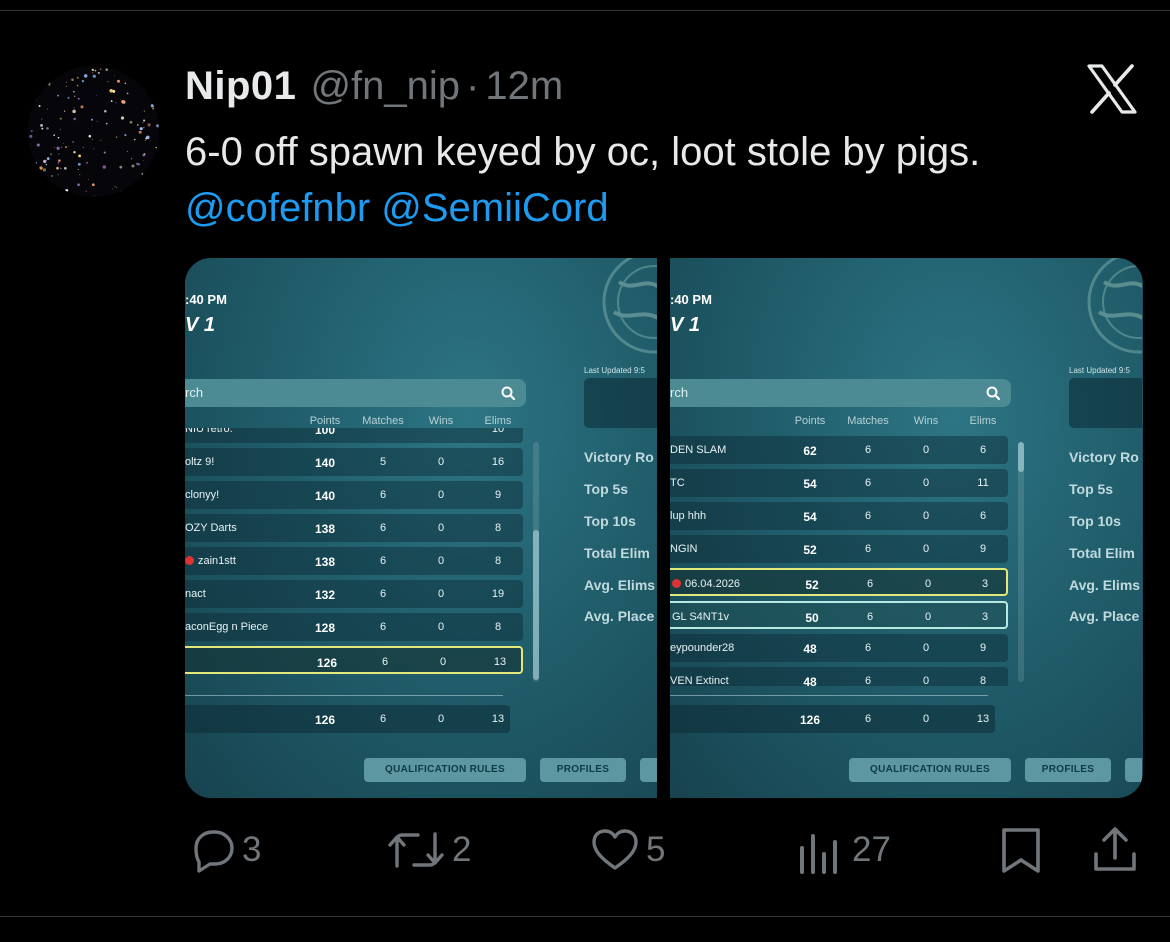 The image size is (1170, 942). Describe the element at coordinates (325, 432) in the screenshot. I see `points-cell: 100` at that location.